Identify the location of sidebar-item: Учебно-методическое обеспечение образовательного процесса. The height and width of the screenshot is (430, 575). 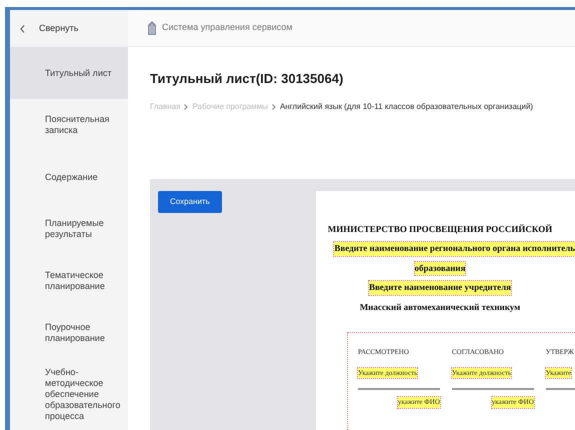
(69, 394).